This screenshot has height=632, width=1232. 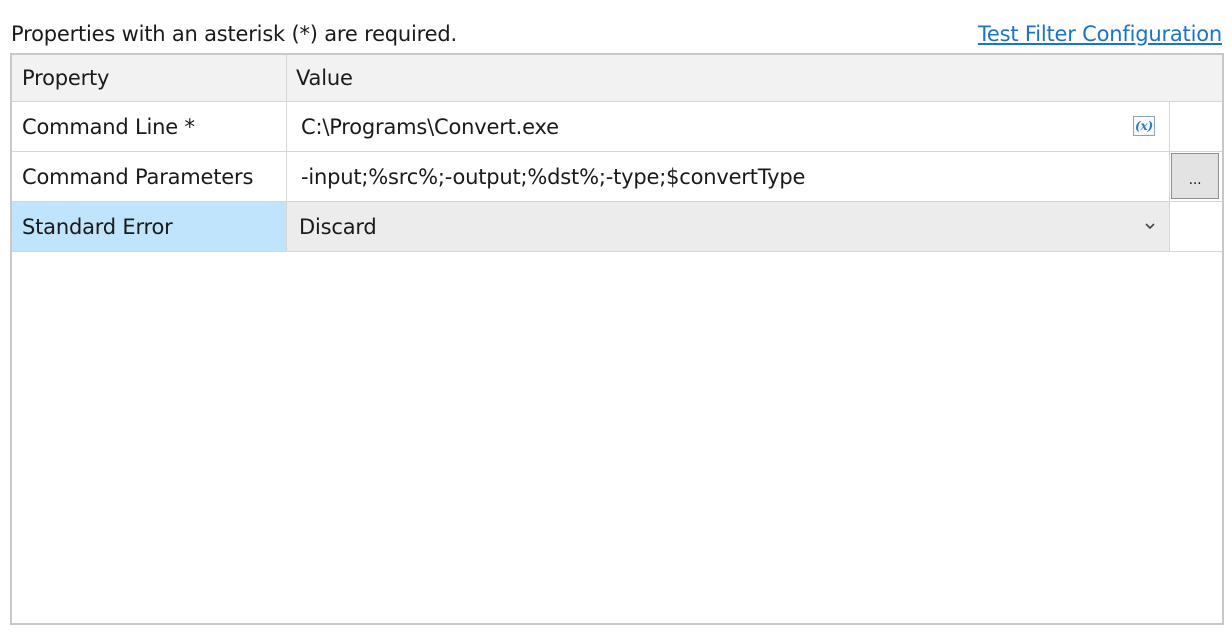 What do you see at coordinates (338, 227) in the screenshot?
I see `standard-error-selected-value: Discard` at bounding box center [338, 227].